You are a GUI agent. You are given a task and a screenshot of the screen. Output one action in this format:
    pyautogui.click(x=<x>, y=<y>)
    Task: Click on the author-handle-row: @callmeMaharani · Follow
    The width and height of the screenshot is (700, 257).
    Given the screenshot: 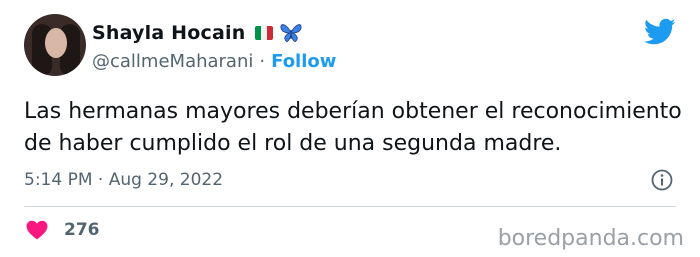 What is the action you would take?
    pyautogui.click(x=214, y=61)
    